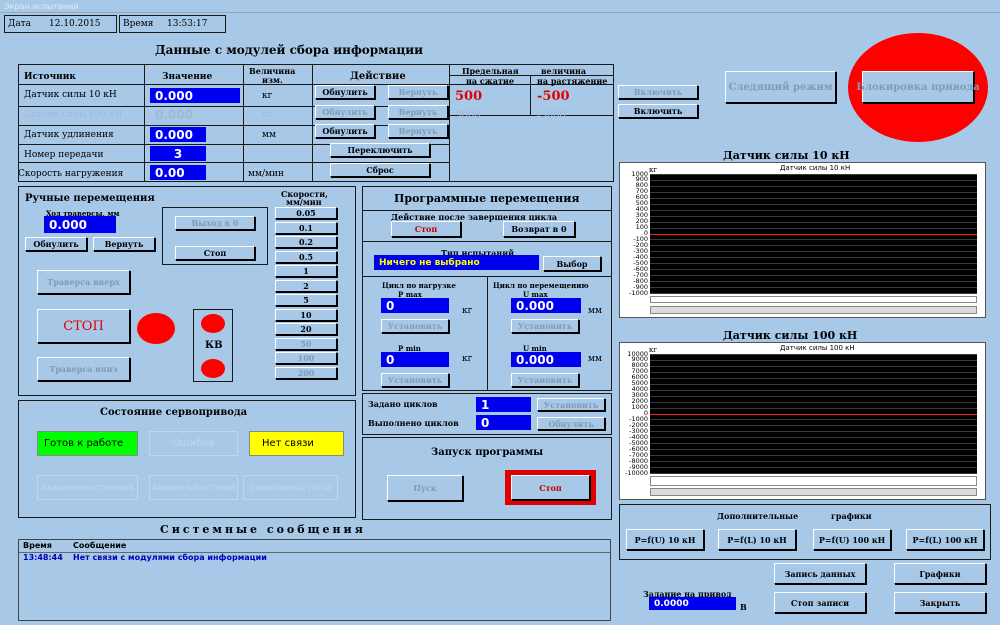 The image size is (1000, 625). Describe the element at coordinates (780, 87) in the screenshot. I see `tracking-mode-button: Следящий режим` at that location.